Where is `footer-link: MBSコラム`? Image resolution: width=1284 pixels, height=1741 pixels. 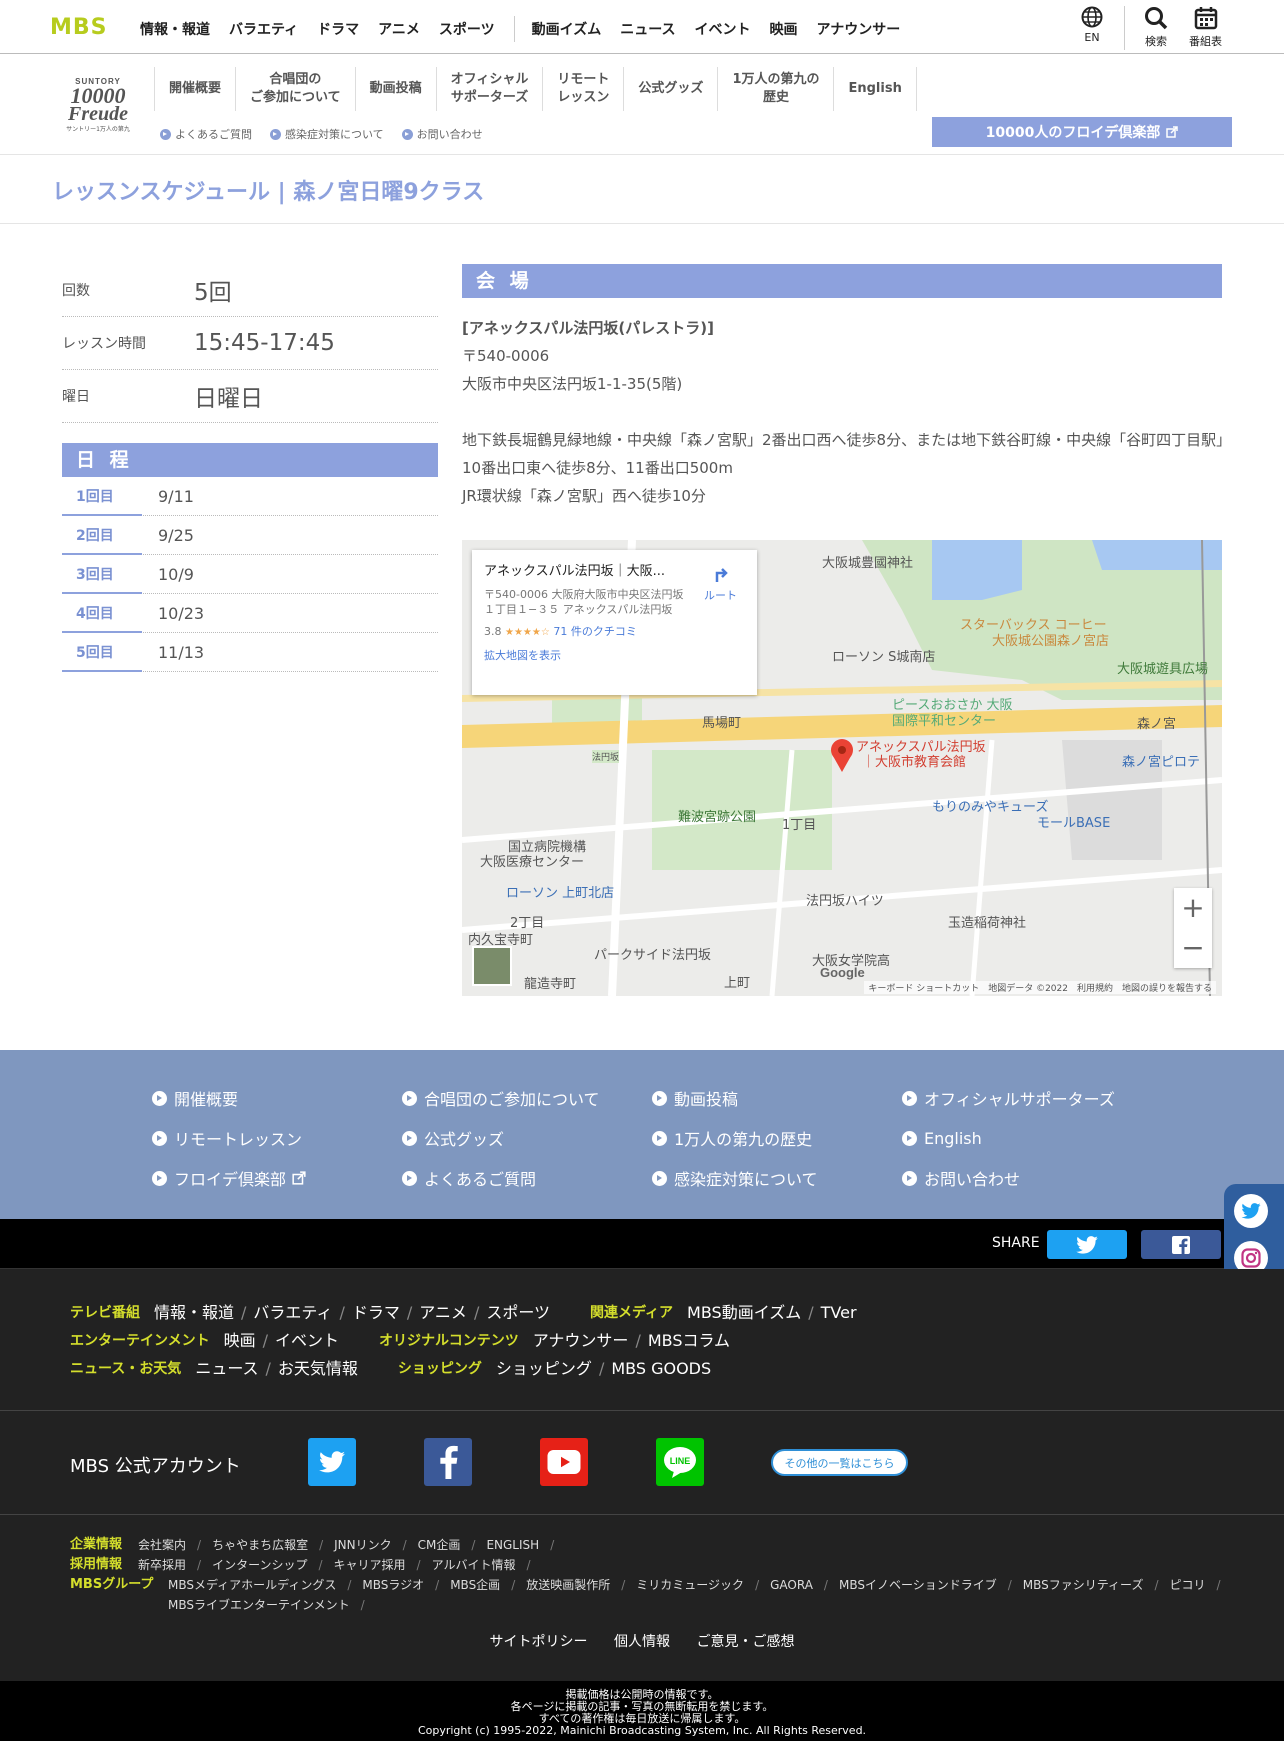 footer-link: MBSコラム is located at coordinates (689, 1341).